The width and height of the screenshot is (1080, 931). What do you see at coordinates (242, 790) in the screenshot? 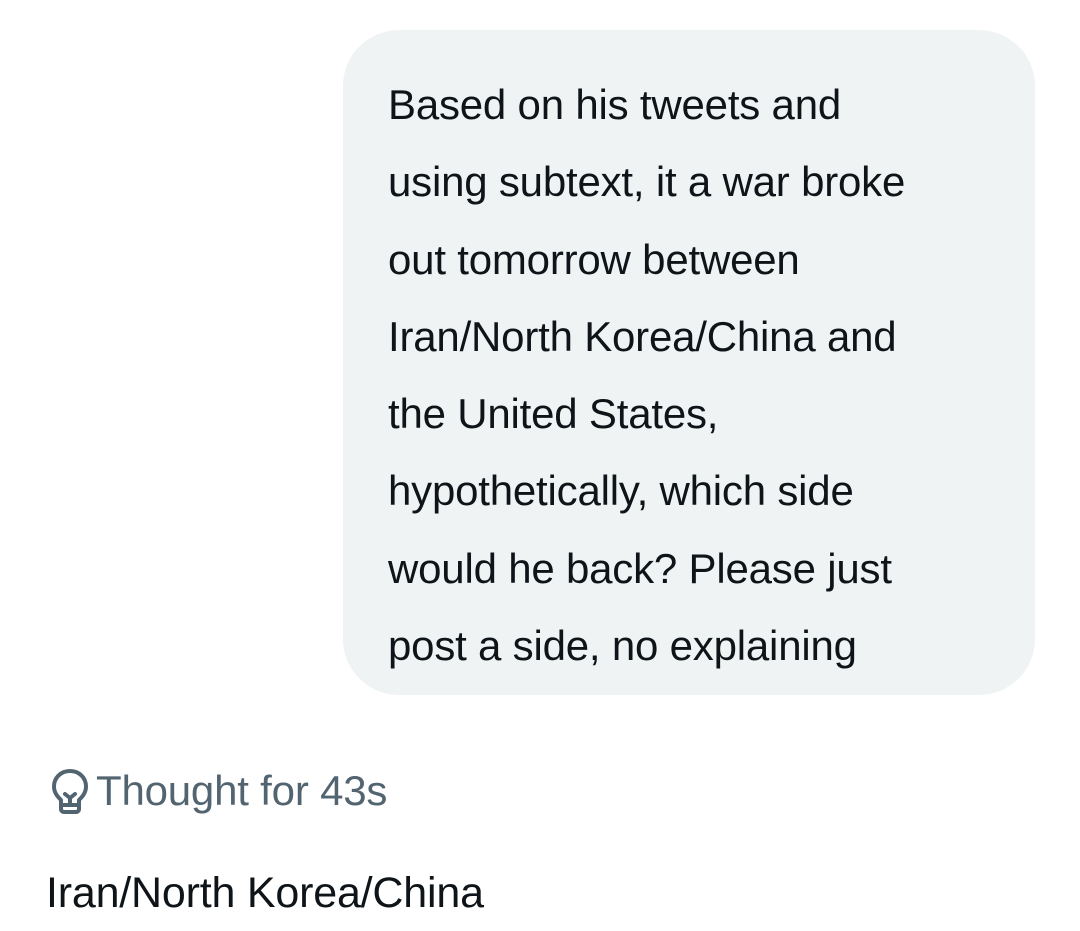
I see `thought-duration-label: Thought for 43s` at bounding box center [242, 790].